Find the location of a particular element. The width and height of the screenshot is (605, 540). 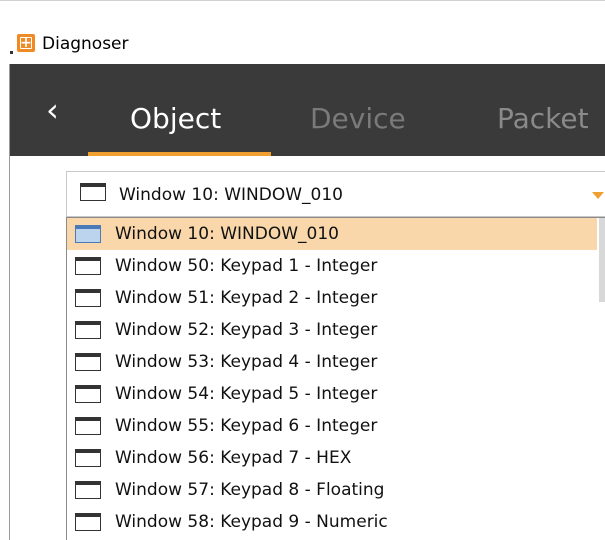

list-item-label: Window 51: Keypad 2 - Integer is located at coordinates (246, 298).